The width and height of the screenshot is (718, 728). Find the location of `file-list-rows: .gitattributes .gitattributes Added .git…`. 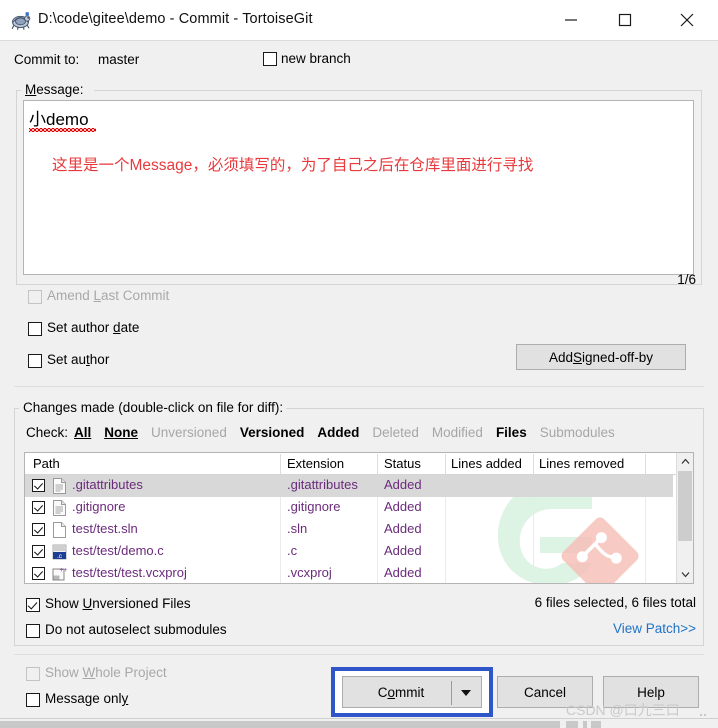

file-list-rows: .gitattributes .gitattributes Added .git… is located at coordinates (349, 529).